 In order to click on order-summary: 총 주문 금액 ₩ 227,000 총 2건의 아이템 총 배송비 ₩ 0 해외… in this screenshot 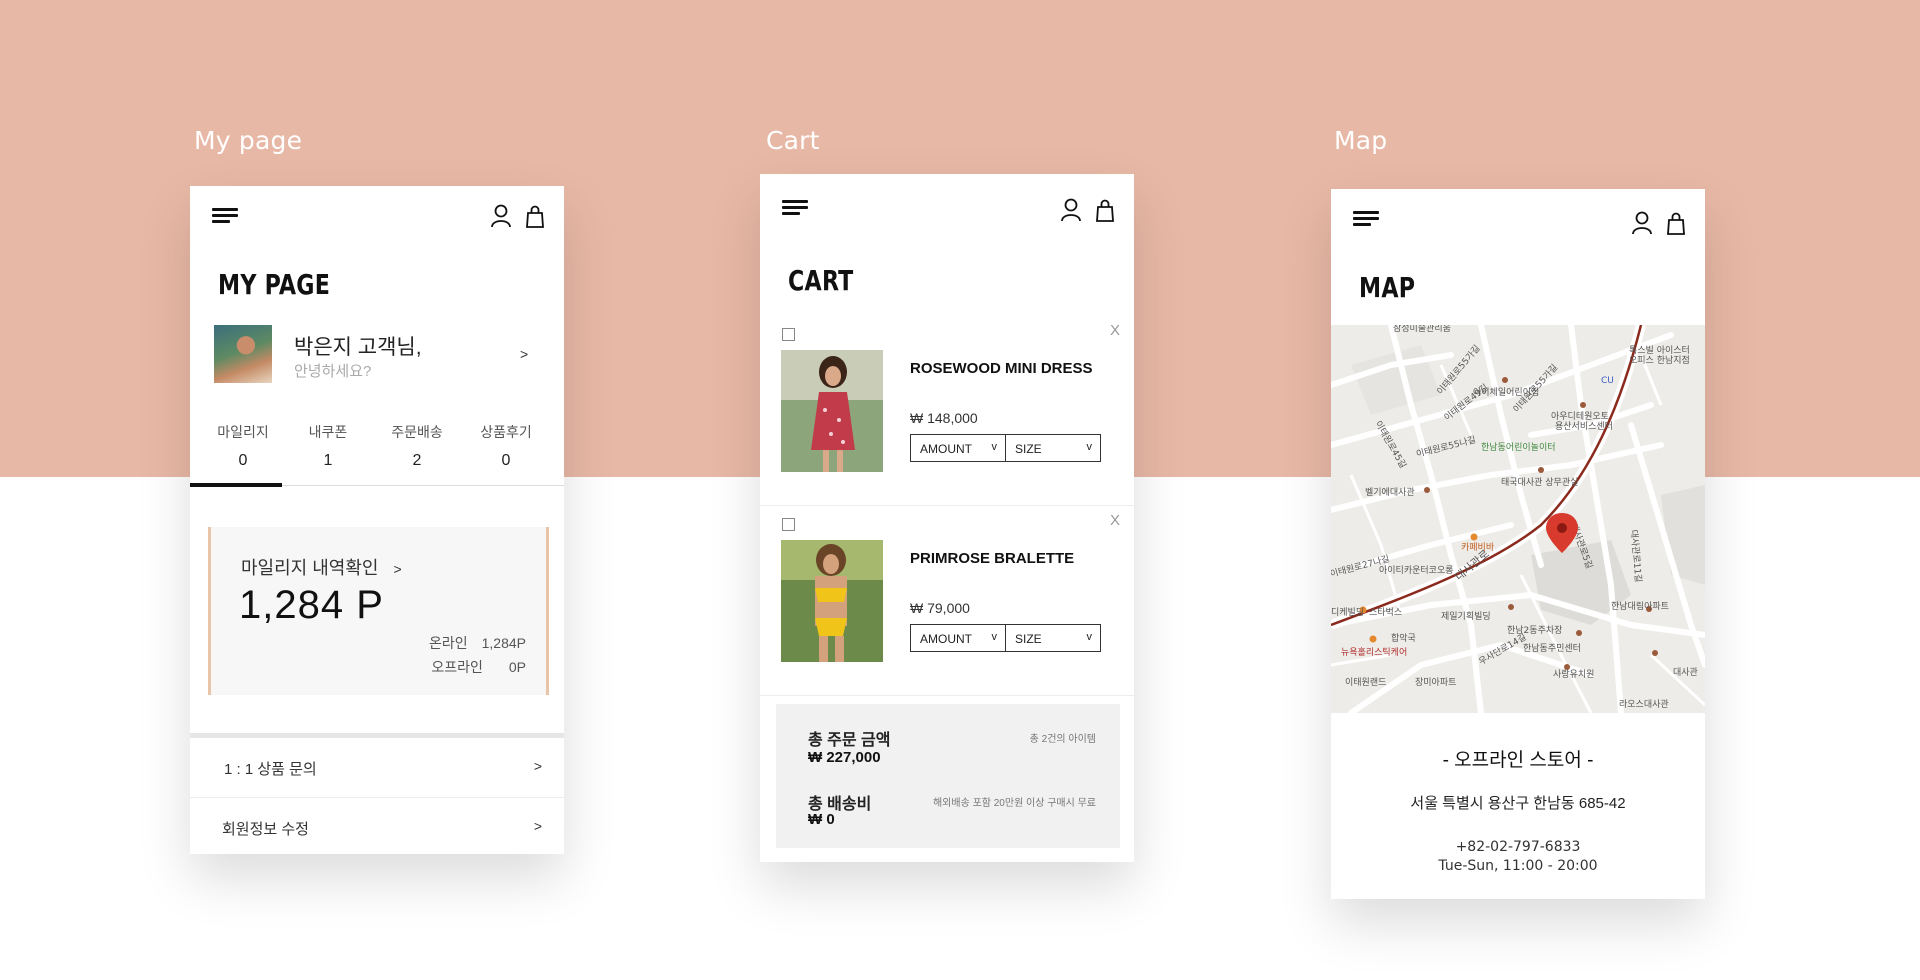, I will do `click(948, 776)`.